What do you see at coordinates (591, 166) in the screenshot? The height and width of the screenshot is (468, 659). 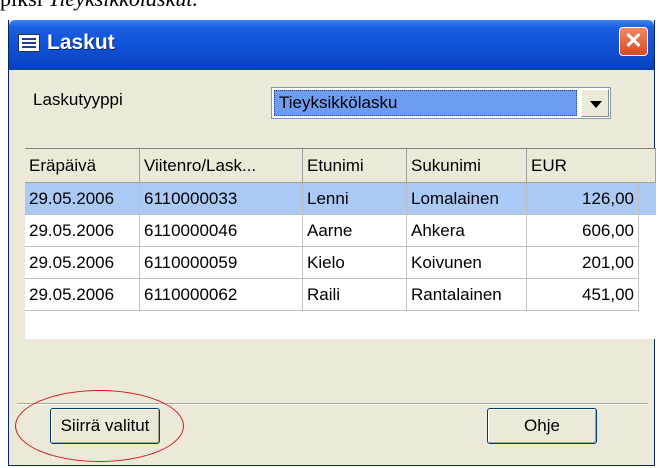 I see `column-header-eur: EUR` at bounding box center [591, 166].